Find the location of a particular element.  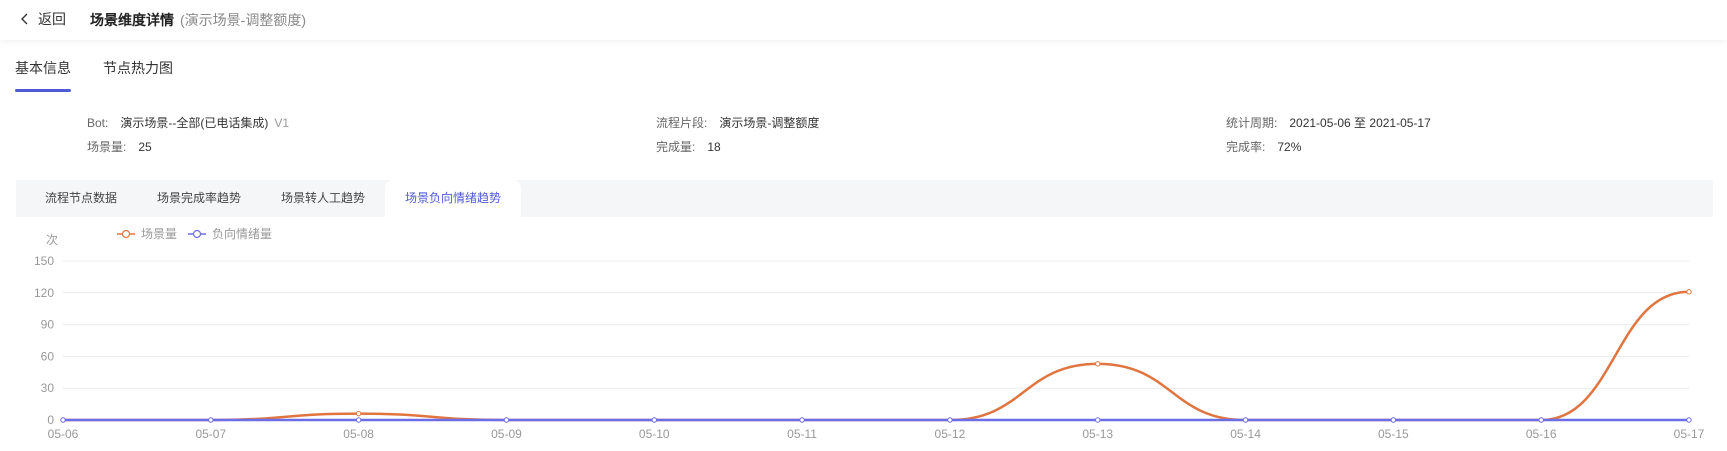

tab-basic-info: 基本信息 is located at coordinates (43, 75).